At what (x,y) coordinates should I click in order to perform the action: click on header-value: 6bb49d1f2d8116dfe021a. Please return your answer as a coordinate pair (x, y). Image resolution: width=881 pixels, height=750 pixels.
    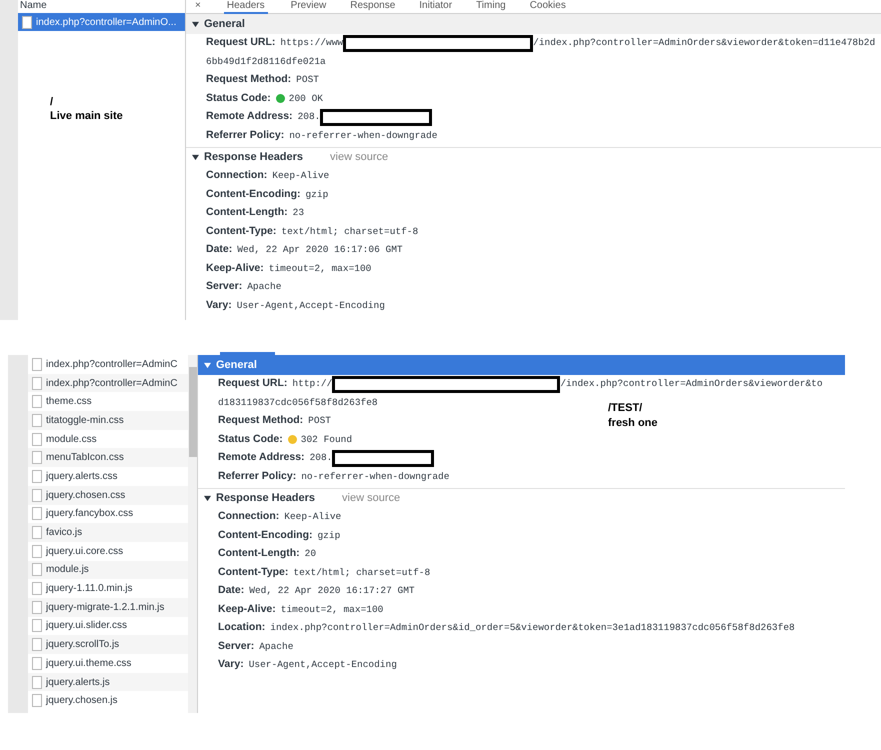
    Looking at the image, I should click on (266, 61).